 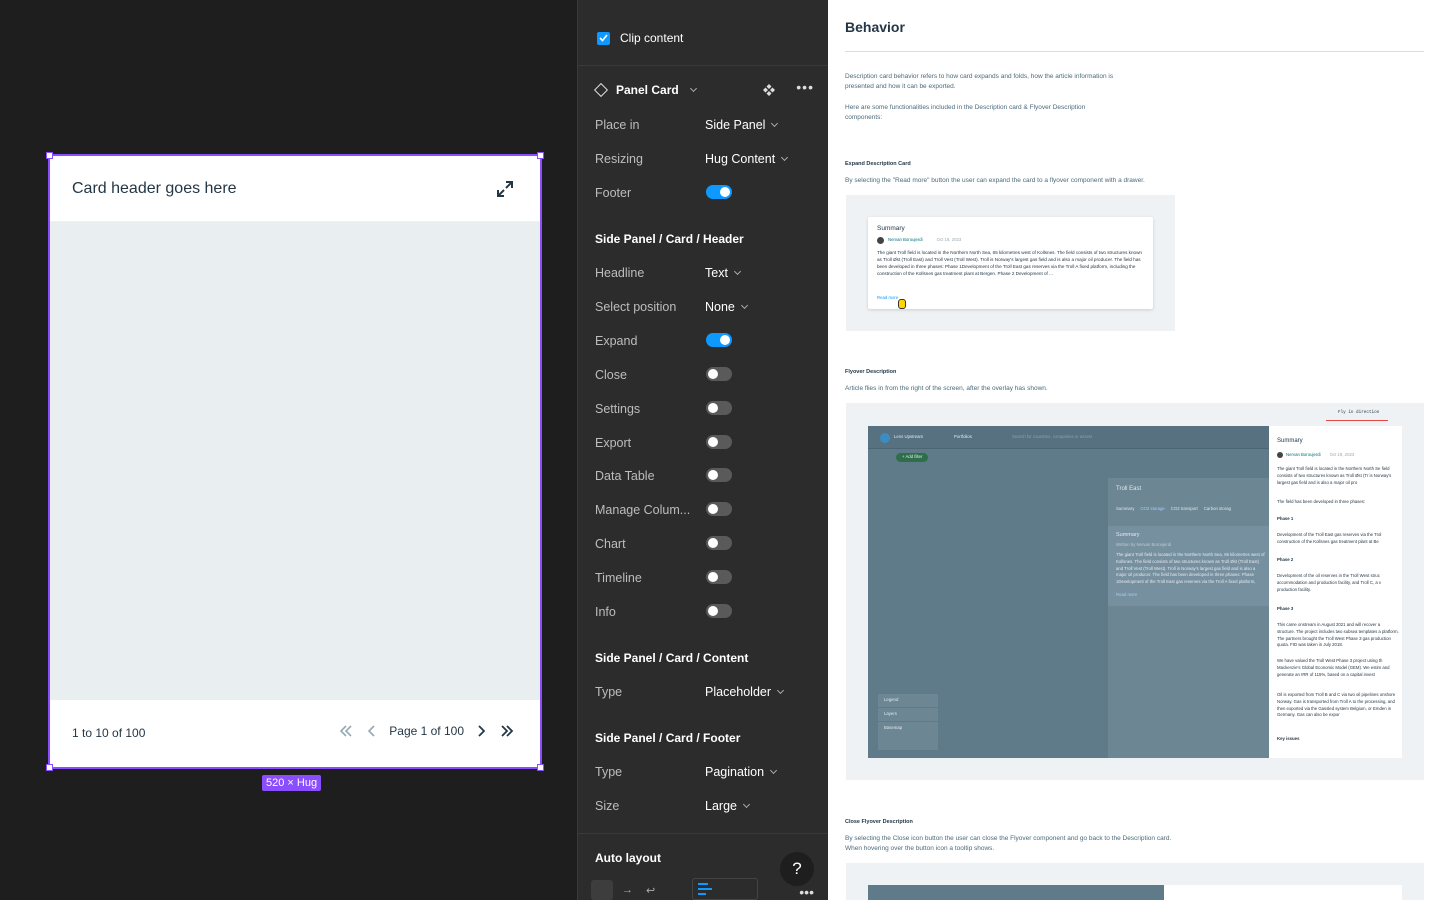 What do you see at coordinates (1184, 509) in the screenshot?
I see `tab-co2-transport: CO2 transport` at bounding box center [1184, 509].